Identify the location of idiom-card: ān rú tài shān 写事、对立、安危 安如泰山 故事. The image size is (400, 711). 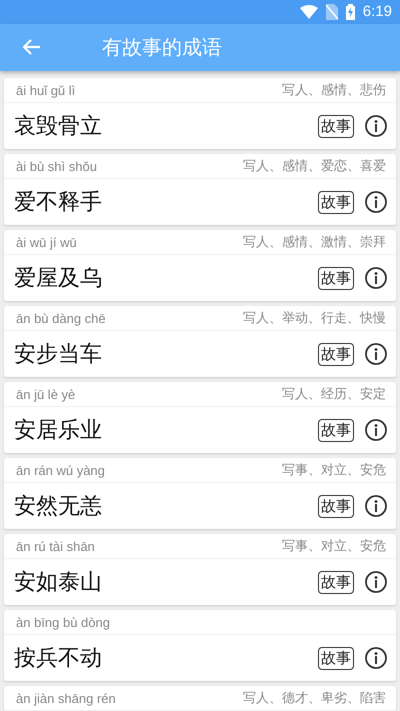
(200, 569).